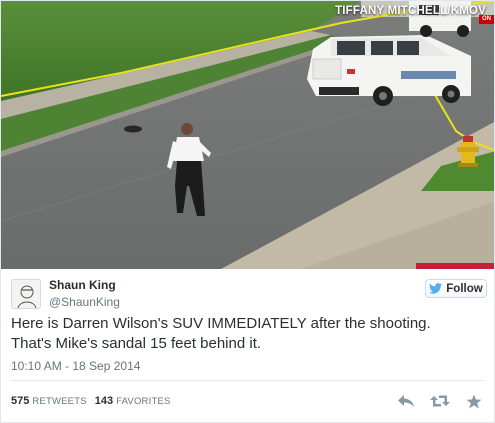 This screenshot has width=495, height=423. Describe the element at coordinates (249, 295) in the screenshot. I see `tweet-header: Shaun King @ShaunKing Follow` at that location.